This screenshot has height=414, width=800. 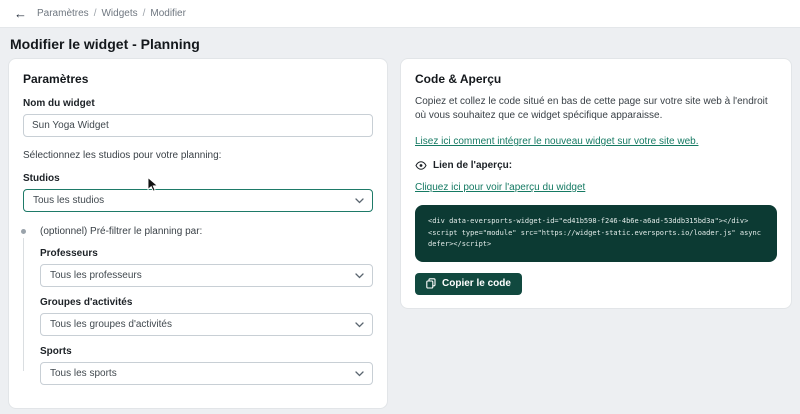 What do you see at coordinates (198, 125) in the screenshot?
I see `widget-name-input` at bounding box center [198, 125].